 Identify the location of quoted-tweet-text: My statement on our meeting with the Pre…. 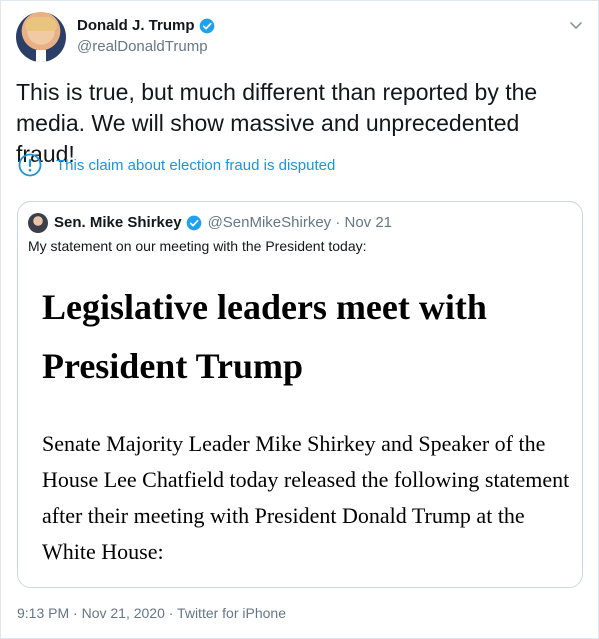
(197, 246).